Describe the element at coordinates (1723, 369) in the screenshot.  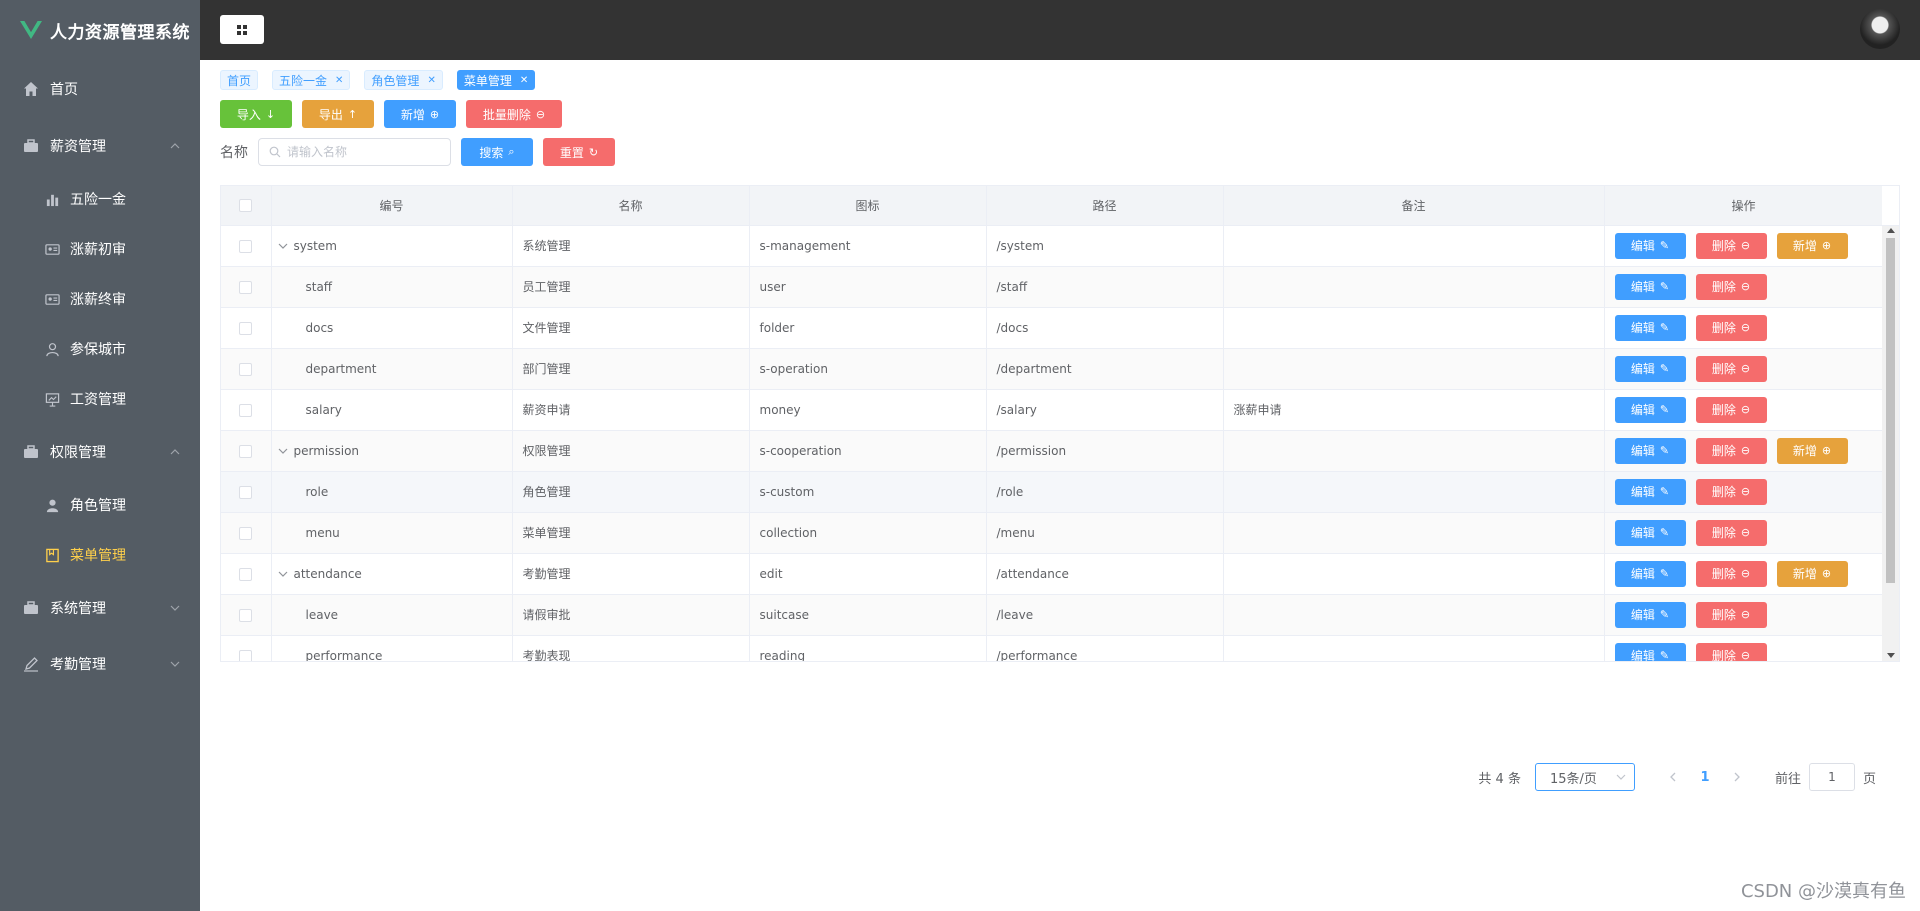
I see `delete-label: 删除` at that location.